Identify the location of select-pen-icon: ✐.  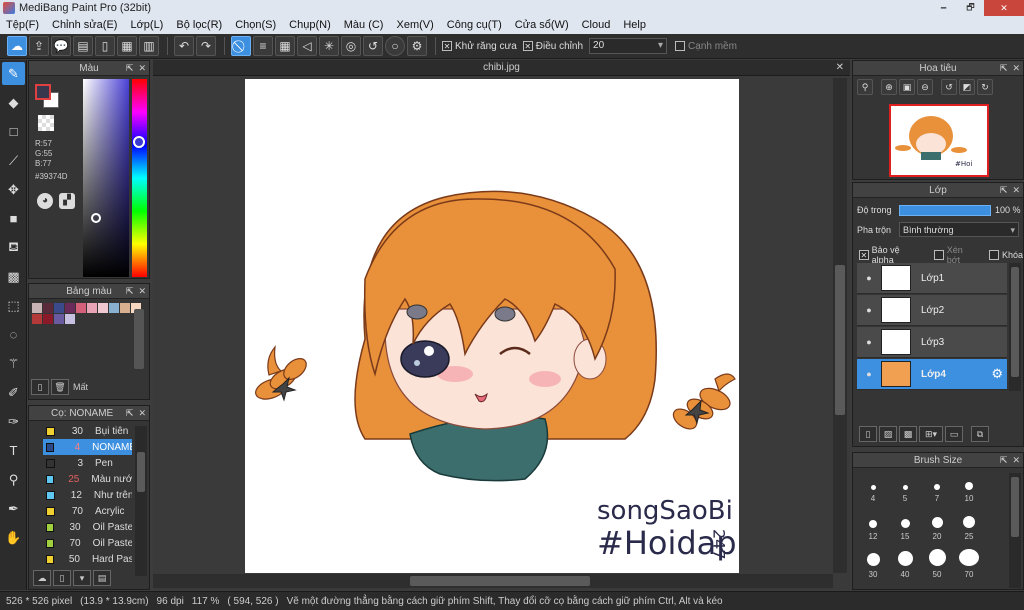
(13, 392).